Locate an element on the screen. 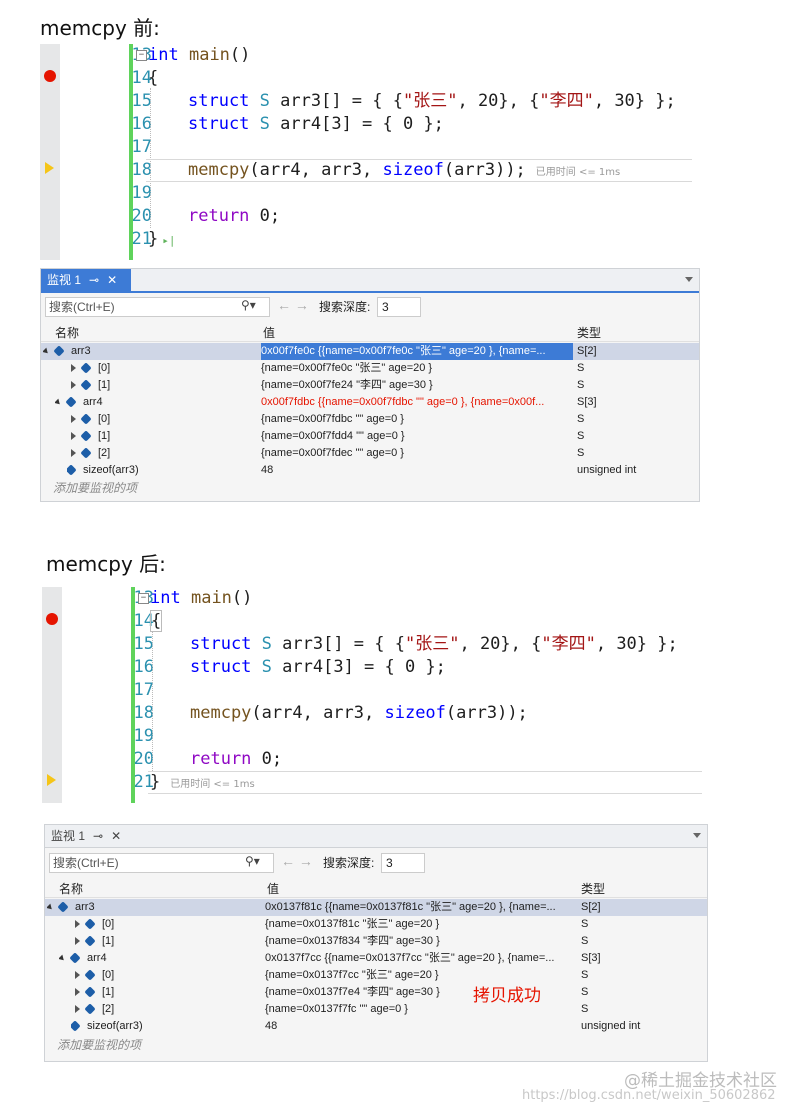 This screenshot has width=800, height=1111. watch-name: [2] is located at coordinates (104, 453).